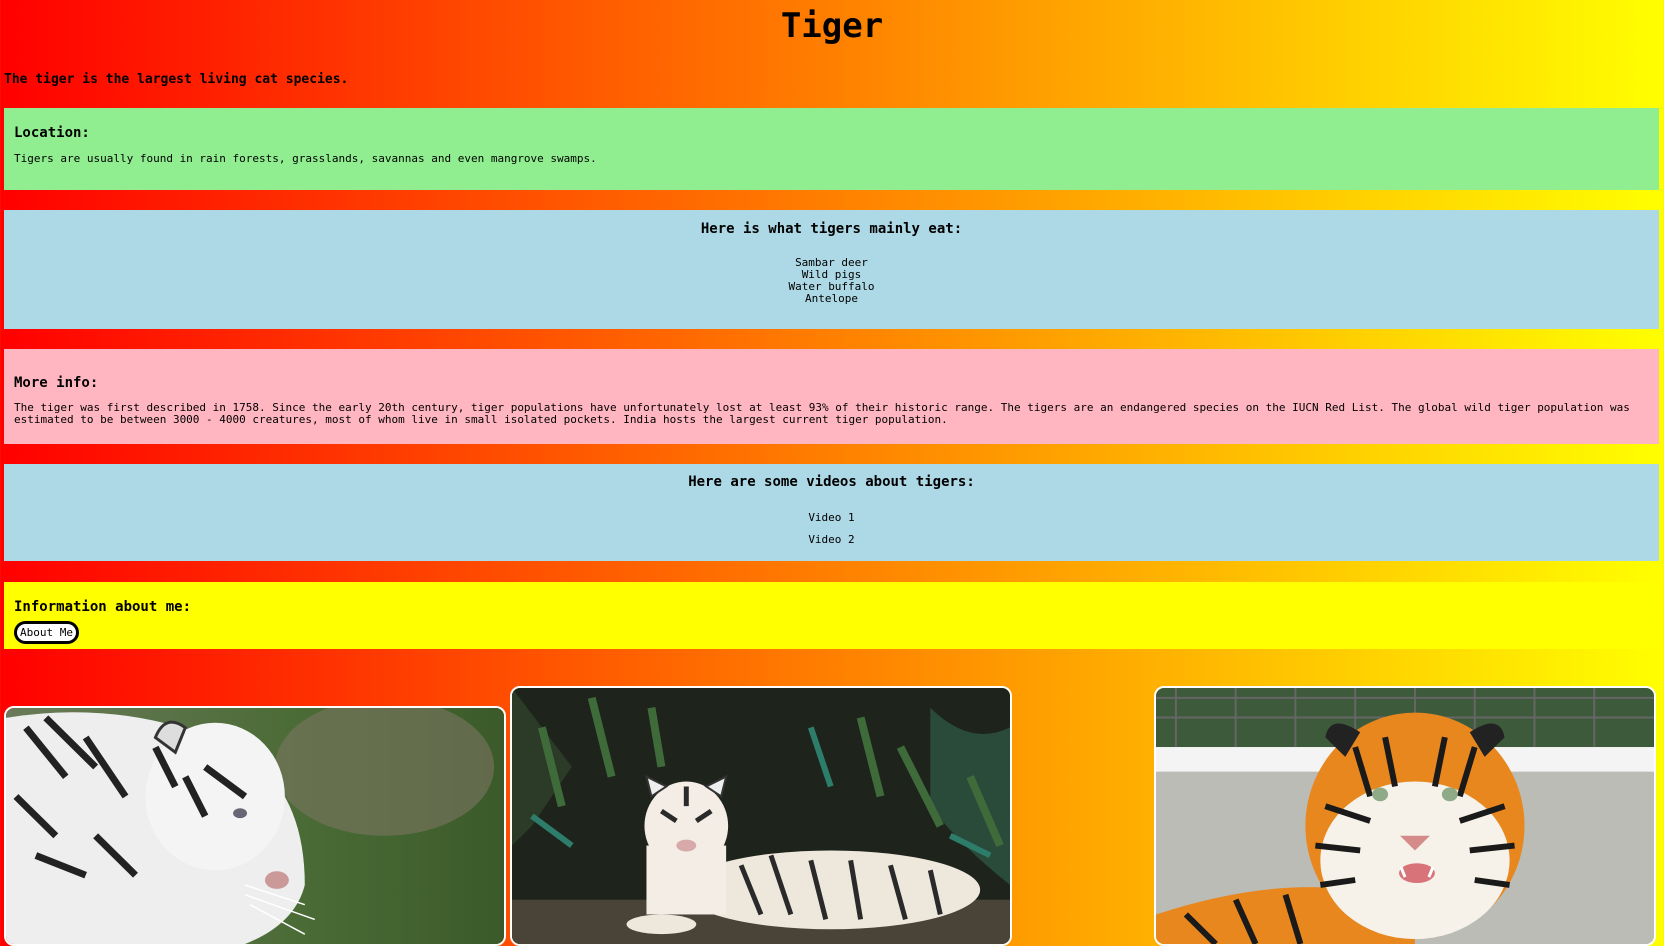 The height and width of the screenshot is (946, 1664). Describe the element at coordinates (1405, 816) in the screenshot. I see `bengal-tiger-face-photo` at that location.